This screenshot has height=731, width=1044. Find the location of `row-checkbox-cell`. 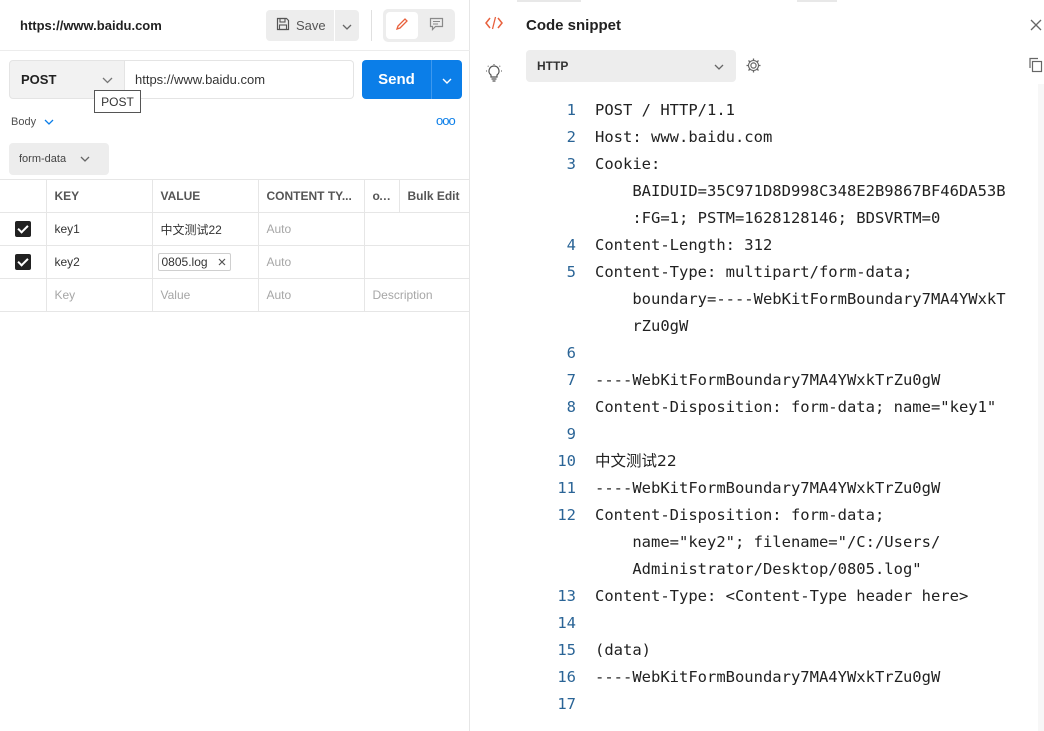

row-checkbox-cell is located at coordinates (23, 229).